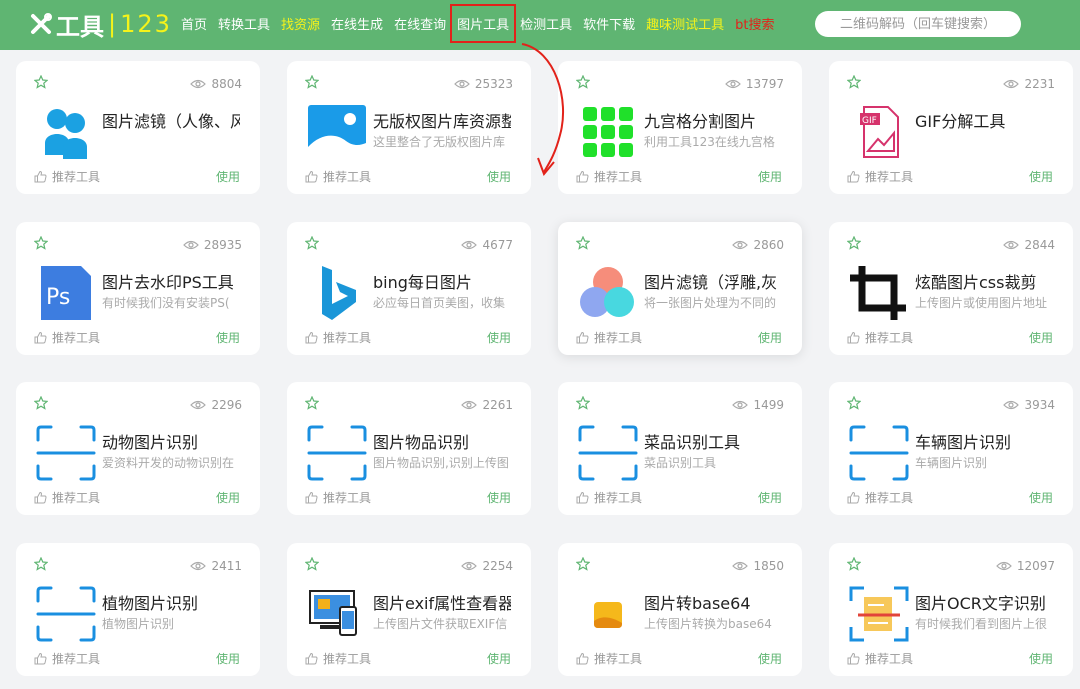  What do you see at coordinates (608, 132) in the screenshot?
I see `grid-icon` at bounding box center [608, 132].